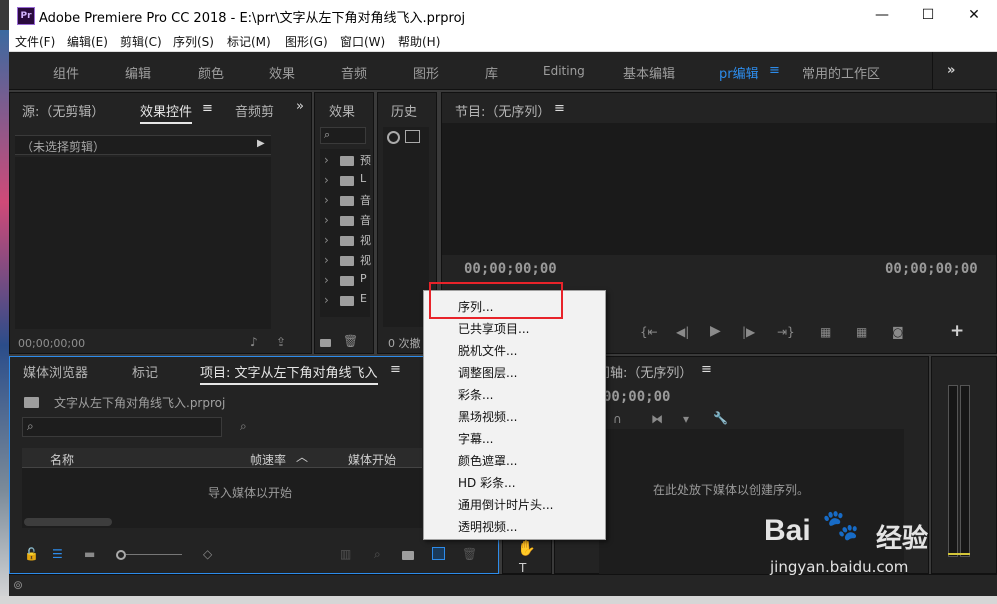 The width and height of the screenshot is (997, 604). I want to click on timeline-timecode: 00;00;00, so click(636, 397).